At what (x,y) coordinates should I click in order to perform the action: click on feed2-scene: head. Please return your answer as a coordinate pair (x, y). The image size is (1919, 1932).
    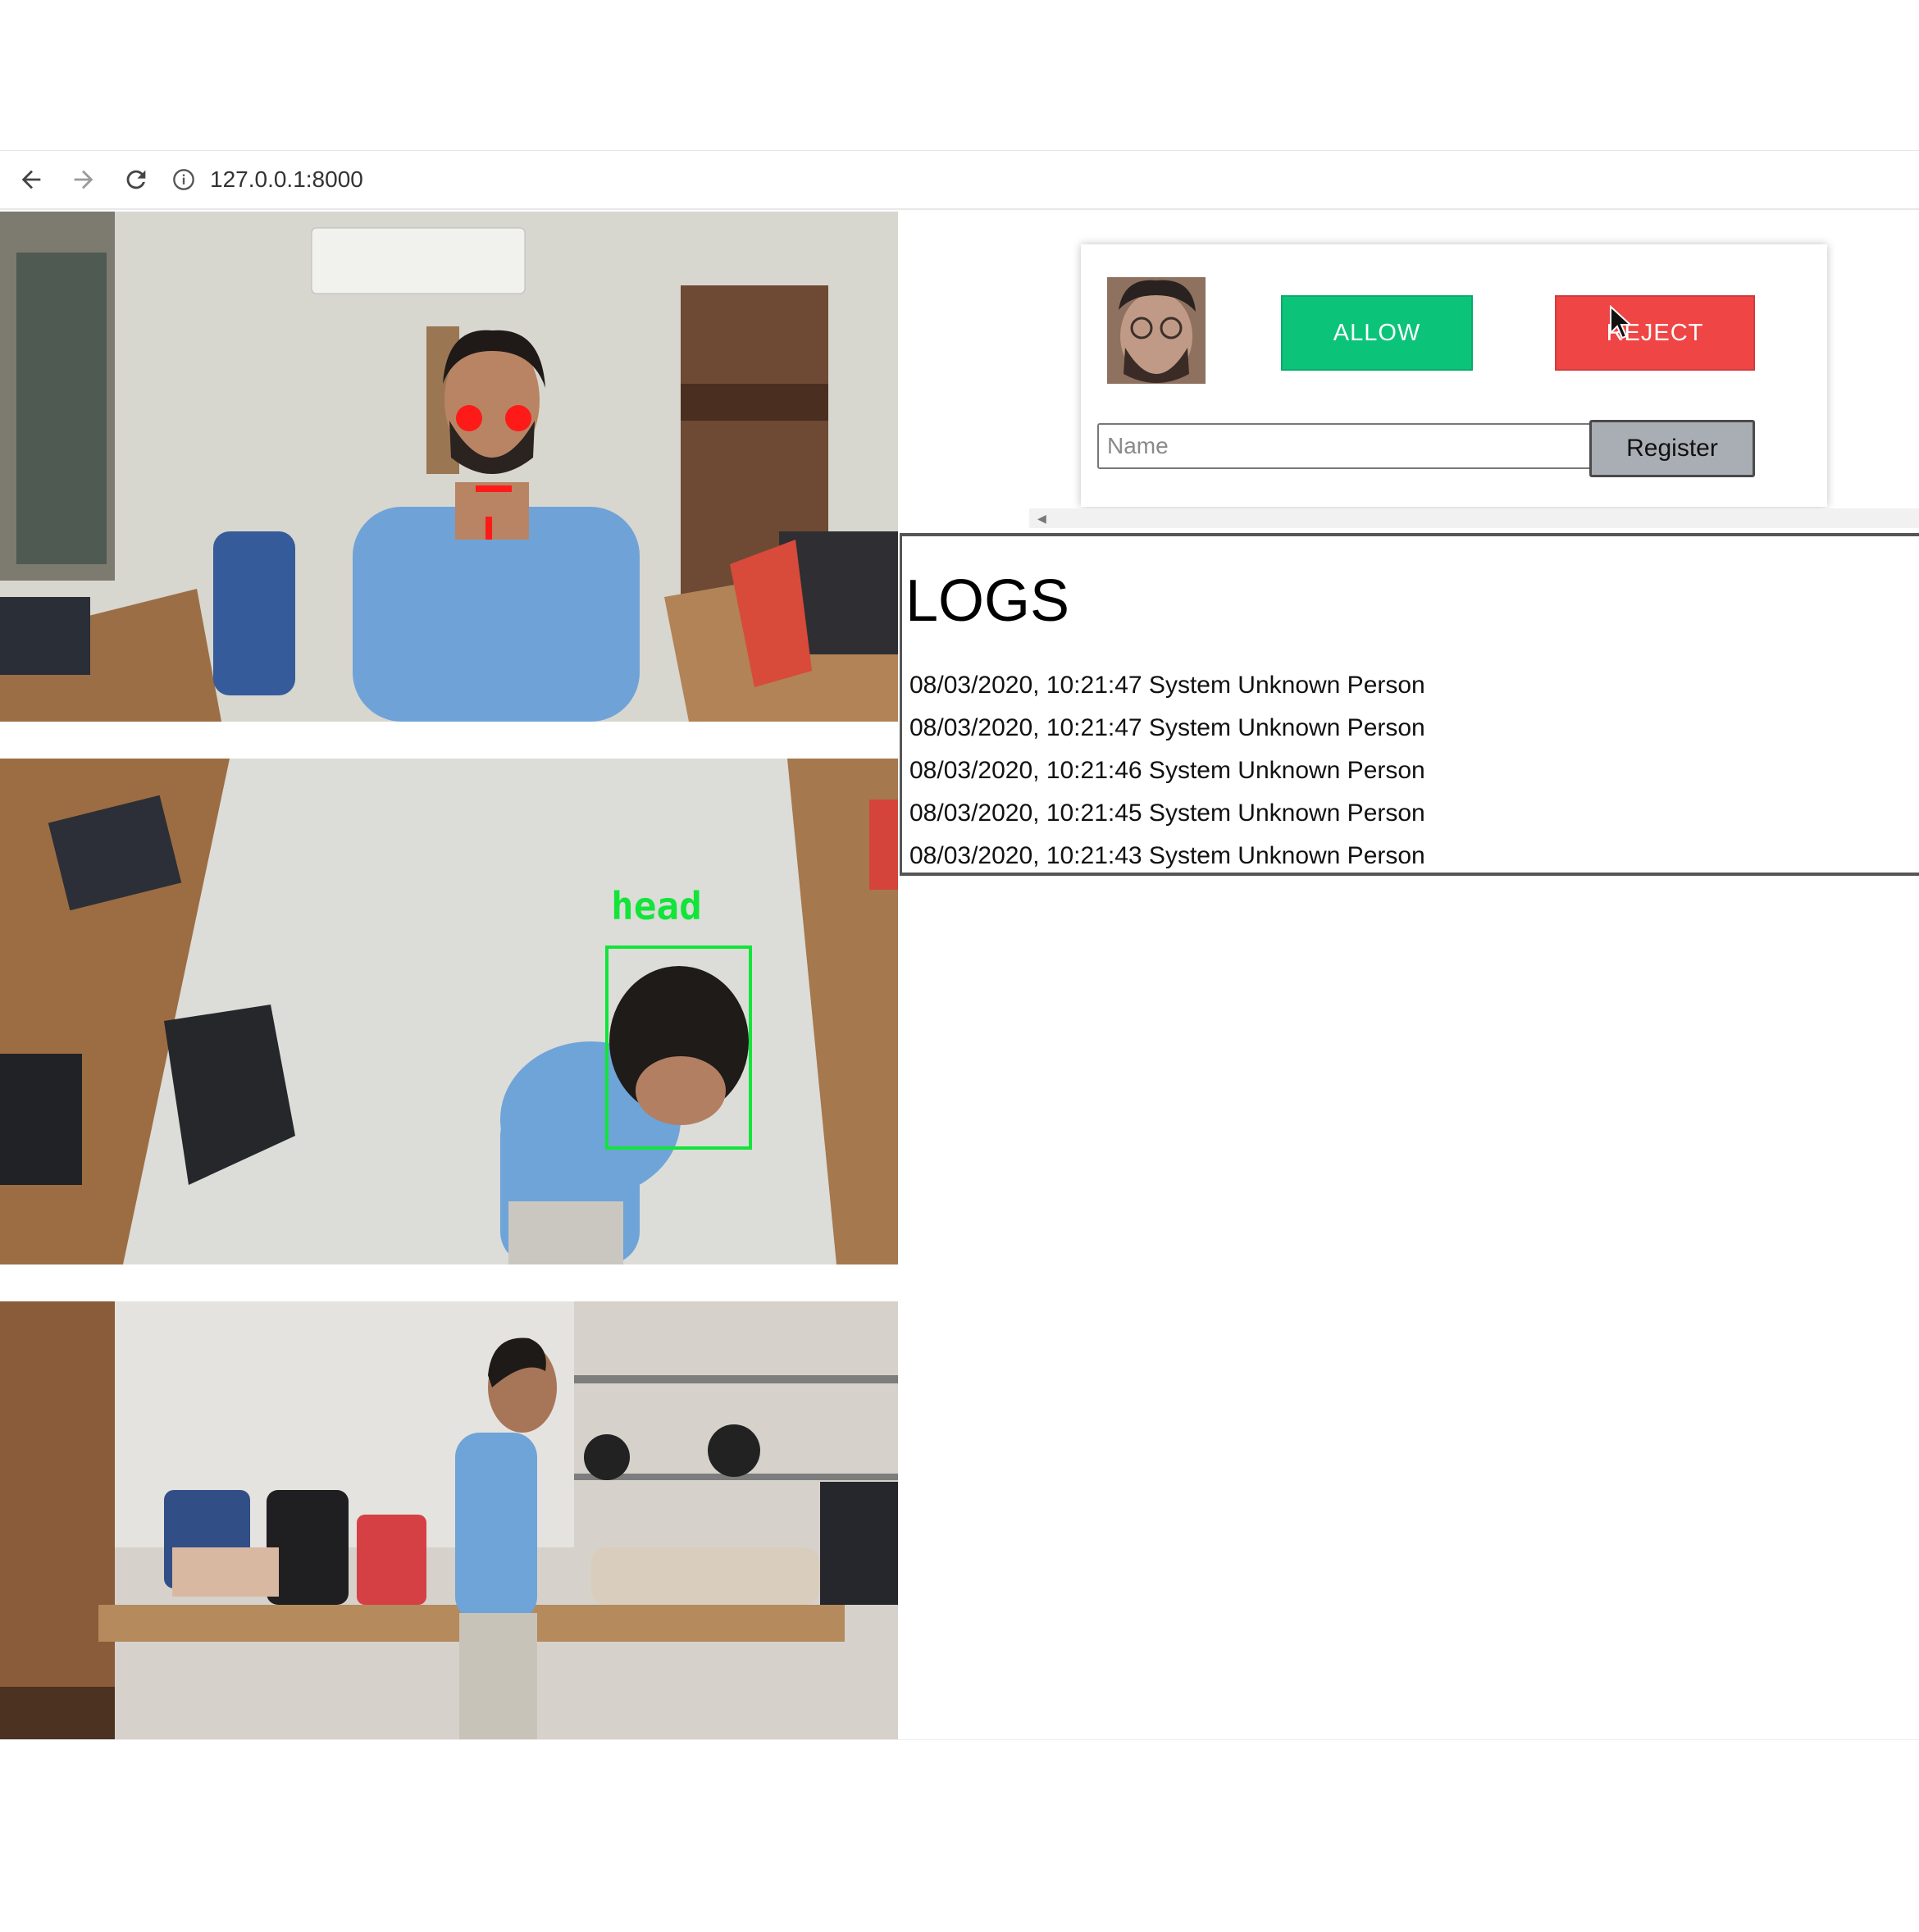
    Looking at the image, I should click on (449, 1011).